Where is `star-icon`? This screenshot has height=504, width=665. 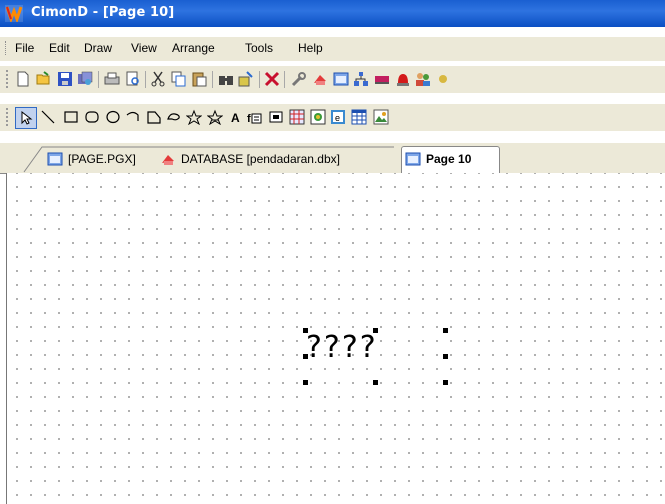
star-icon is located at coordinates (215, 117).